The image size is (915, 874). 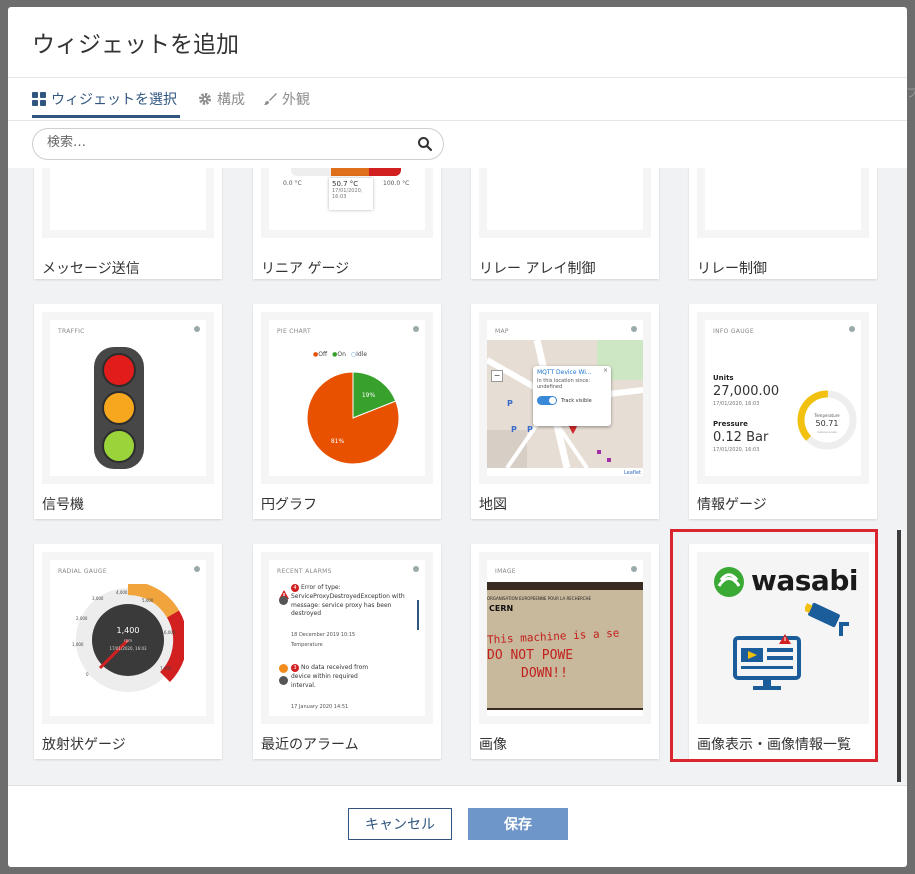 What do you see at coordinates (346, 172) in the screenshot?
I see `gauge-bar` at bounding box center [346, 172].